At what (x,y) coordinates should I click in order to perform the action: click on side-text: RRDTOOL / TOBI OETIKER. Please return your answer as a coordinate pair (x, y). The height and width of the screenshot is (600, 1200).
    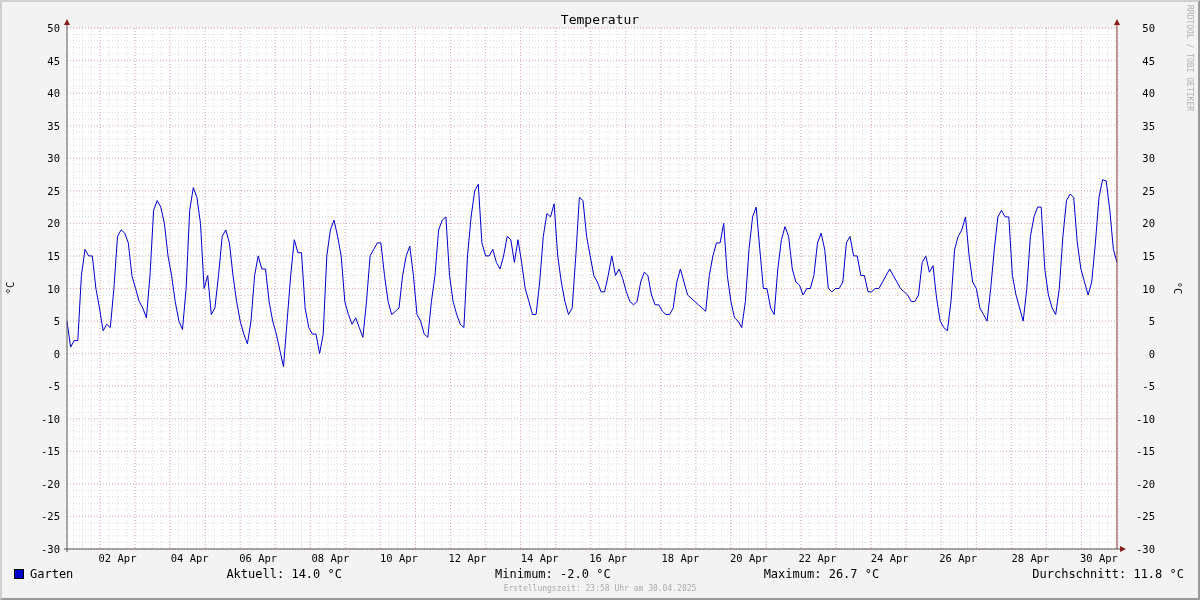
    Looking at the image, I should click on (1189, 58).